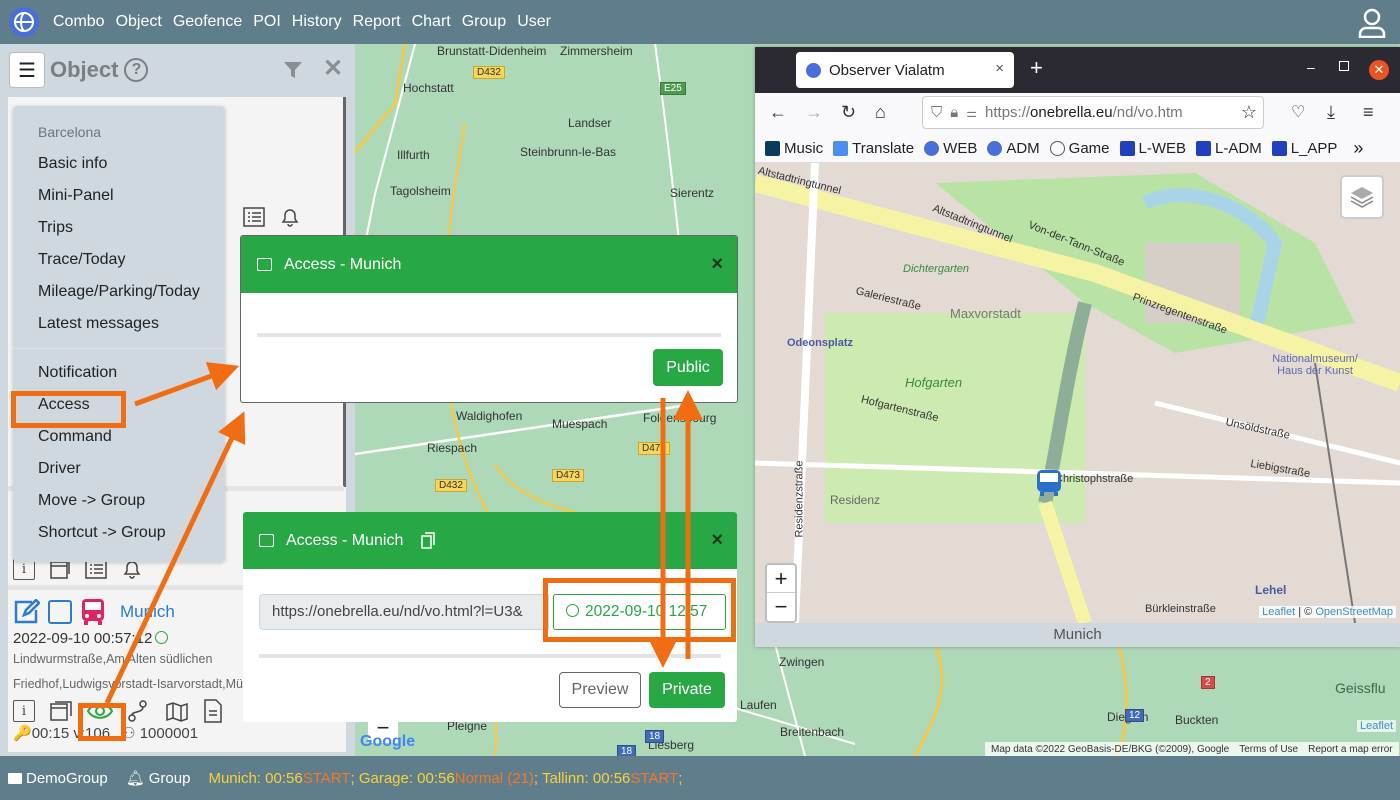  I want to click on bookmark-web: WEB, so click(950, 148).